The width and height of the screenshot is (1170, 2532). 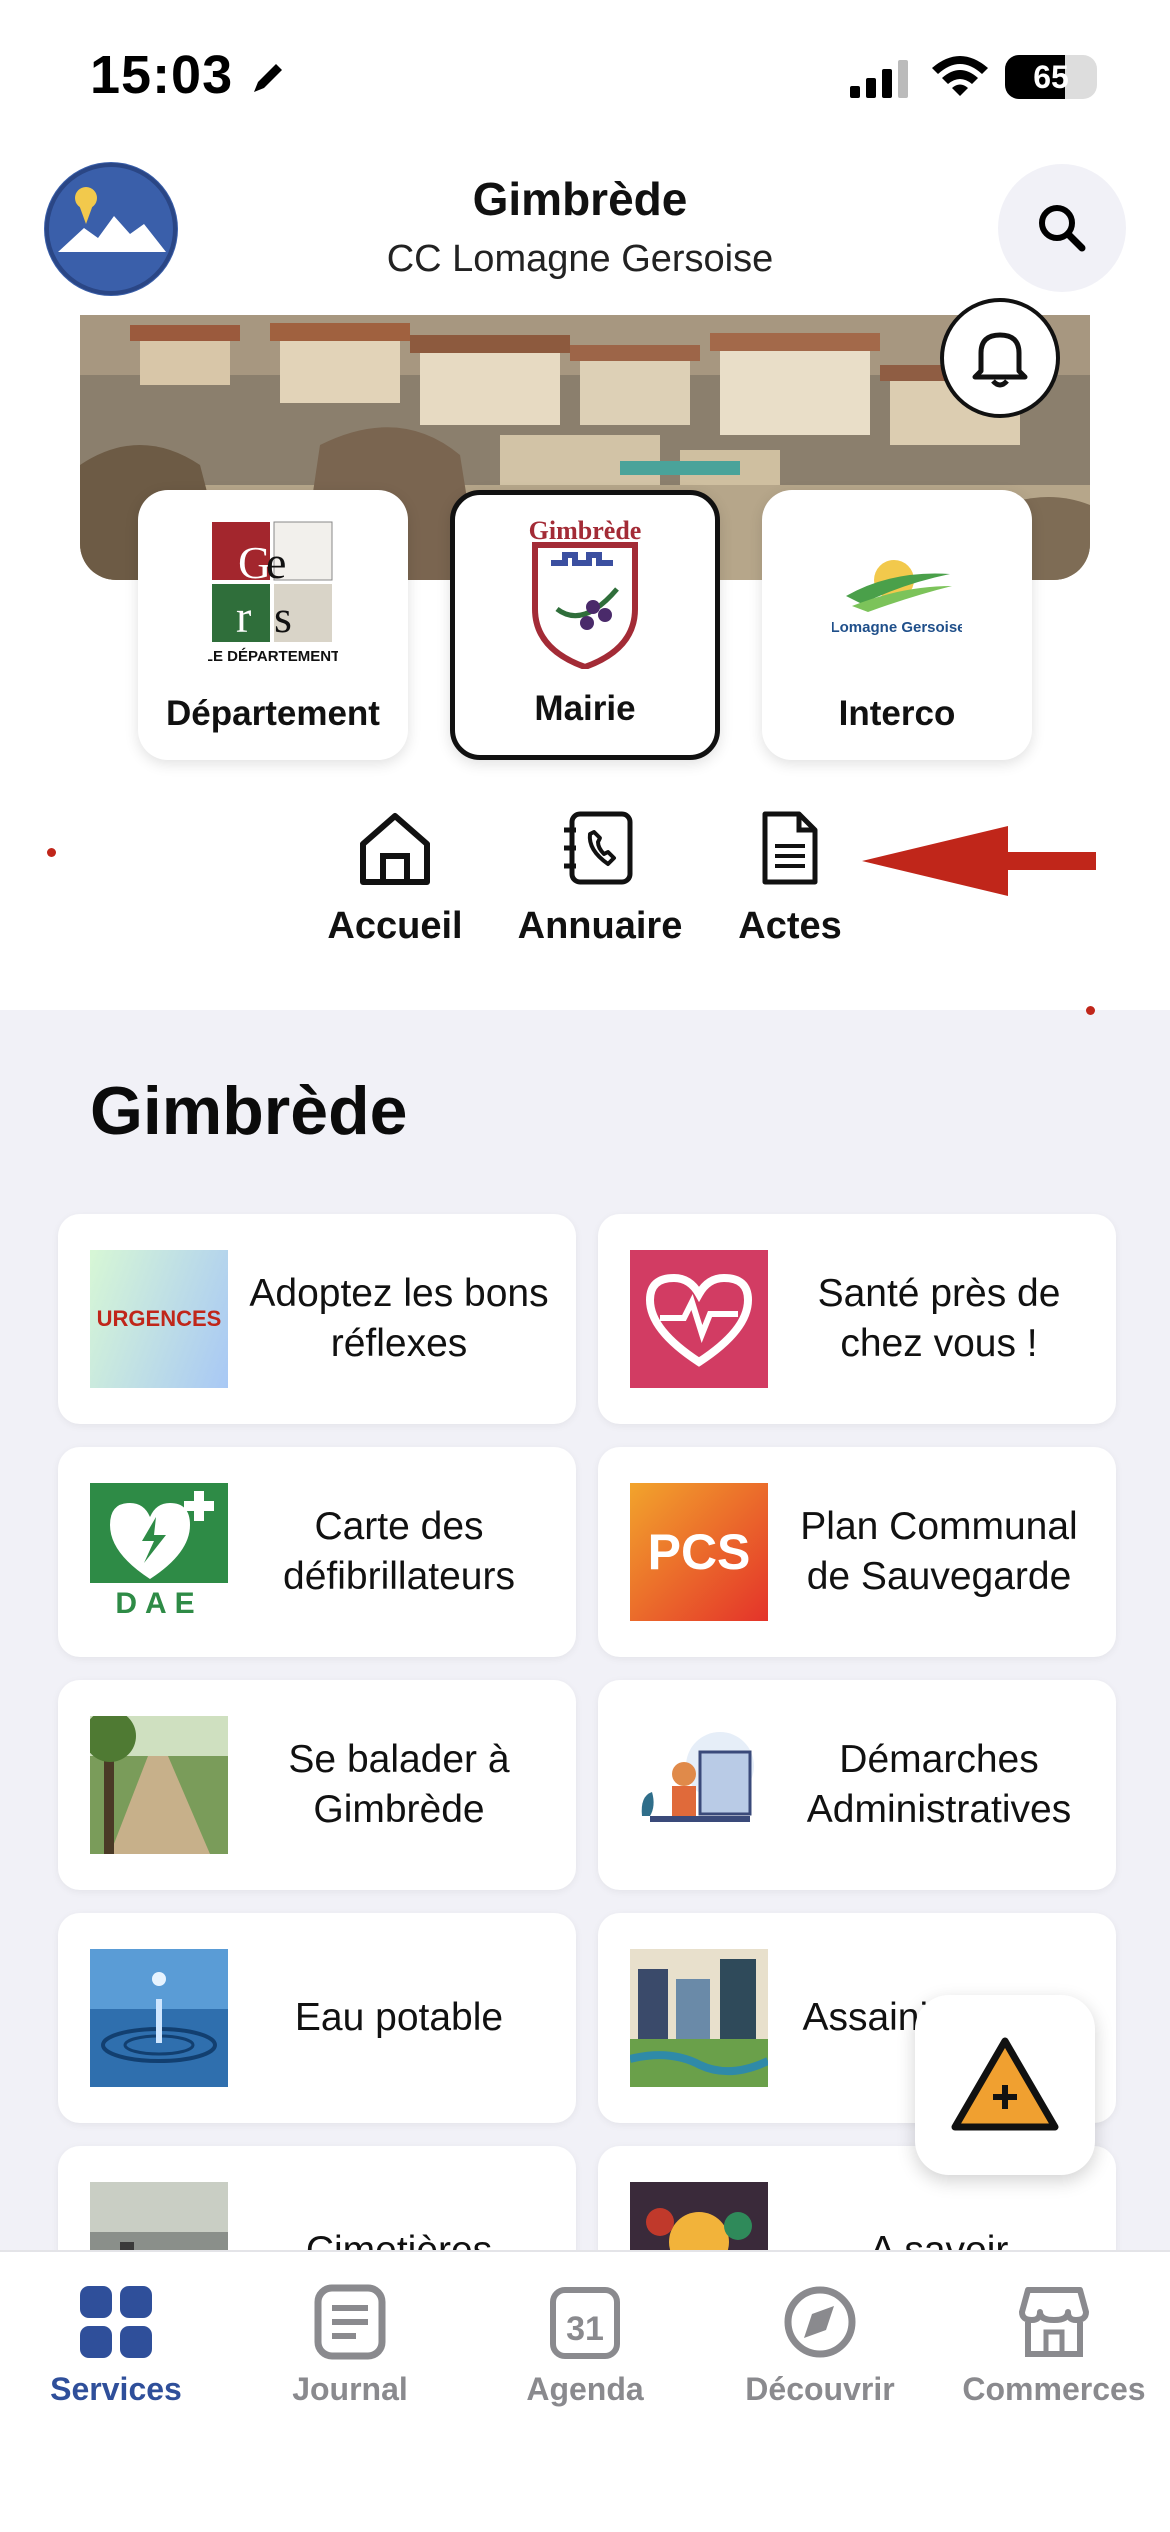 I want to click on mairie-logo-text: Gimbrède, so click(x=585, y=532).